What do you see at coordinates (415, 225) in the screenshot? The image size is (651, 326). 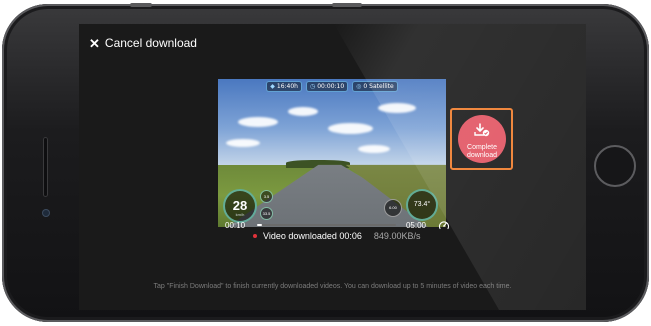 I see `total-time: 05:00` at bounding box center [415, 225].